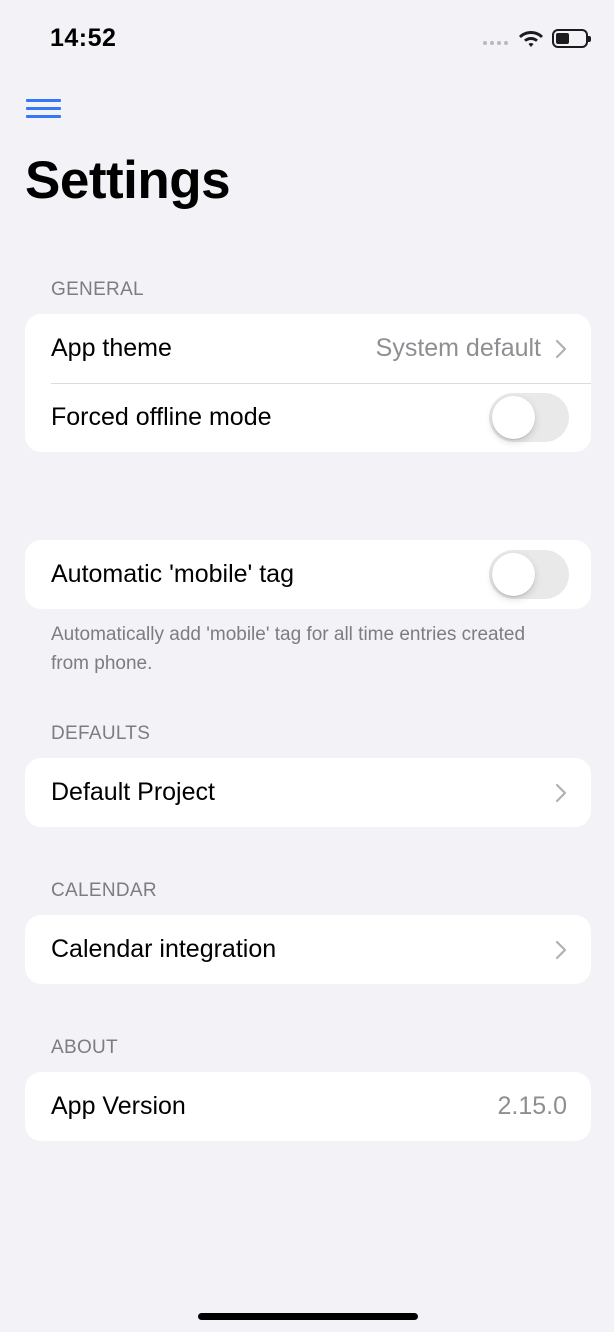  Describe the element at coordinates (44, 109) in the screenshot. I see `hamburger-menu-icon` at that location.